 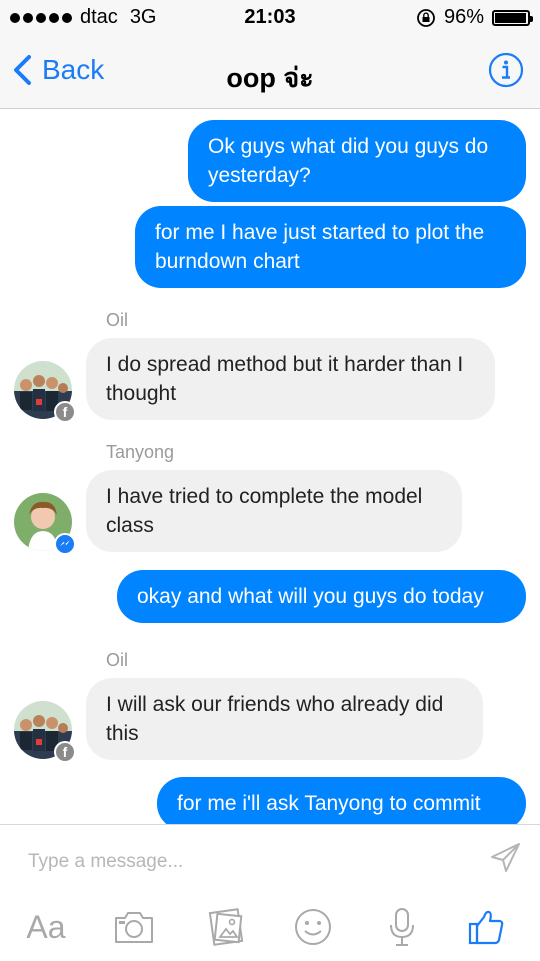 I want to click on battery-percent: 96%, so click(x=463, y=17).